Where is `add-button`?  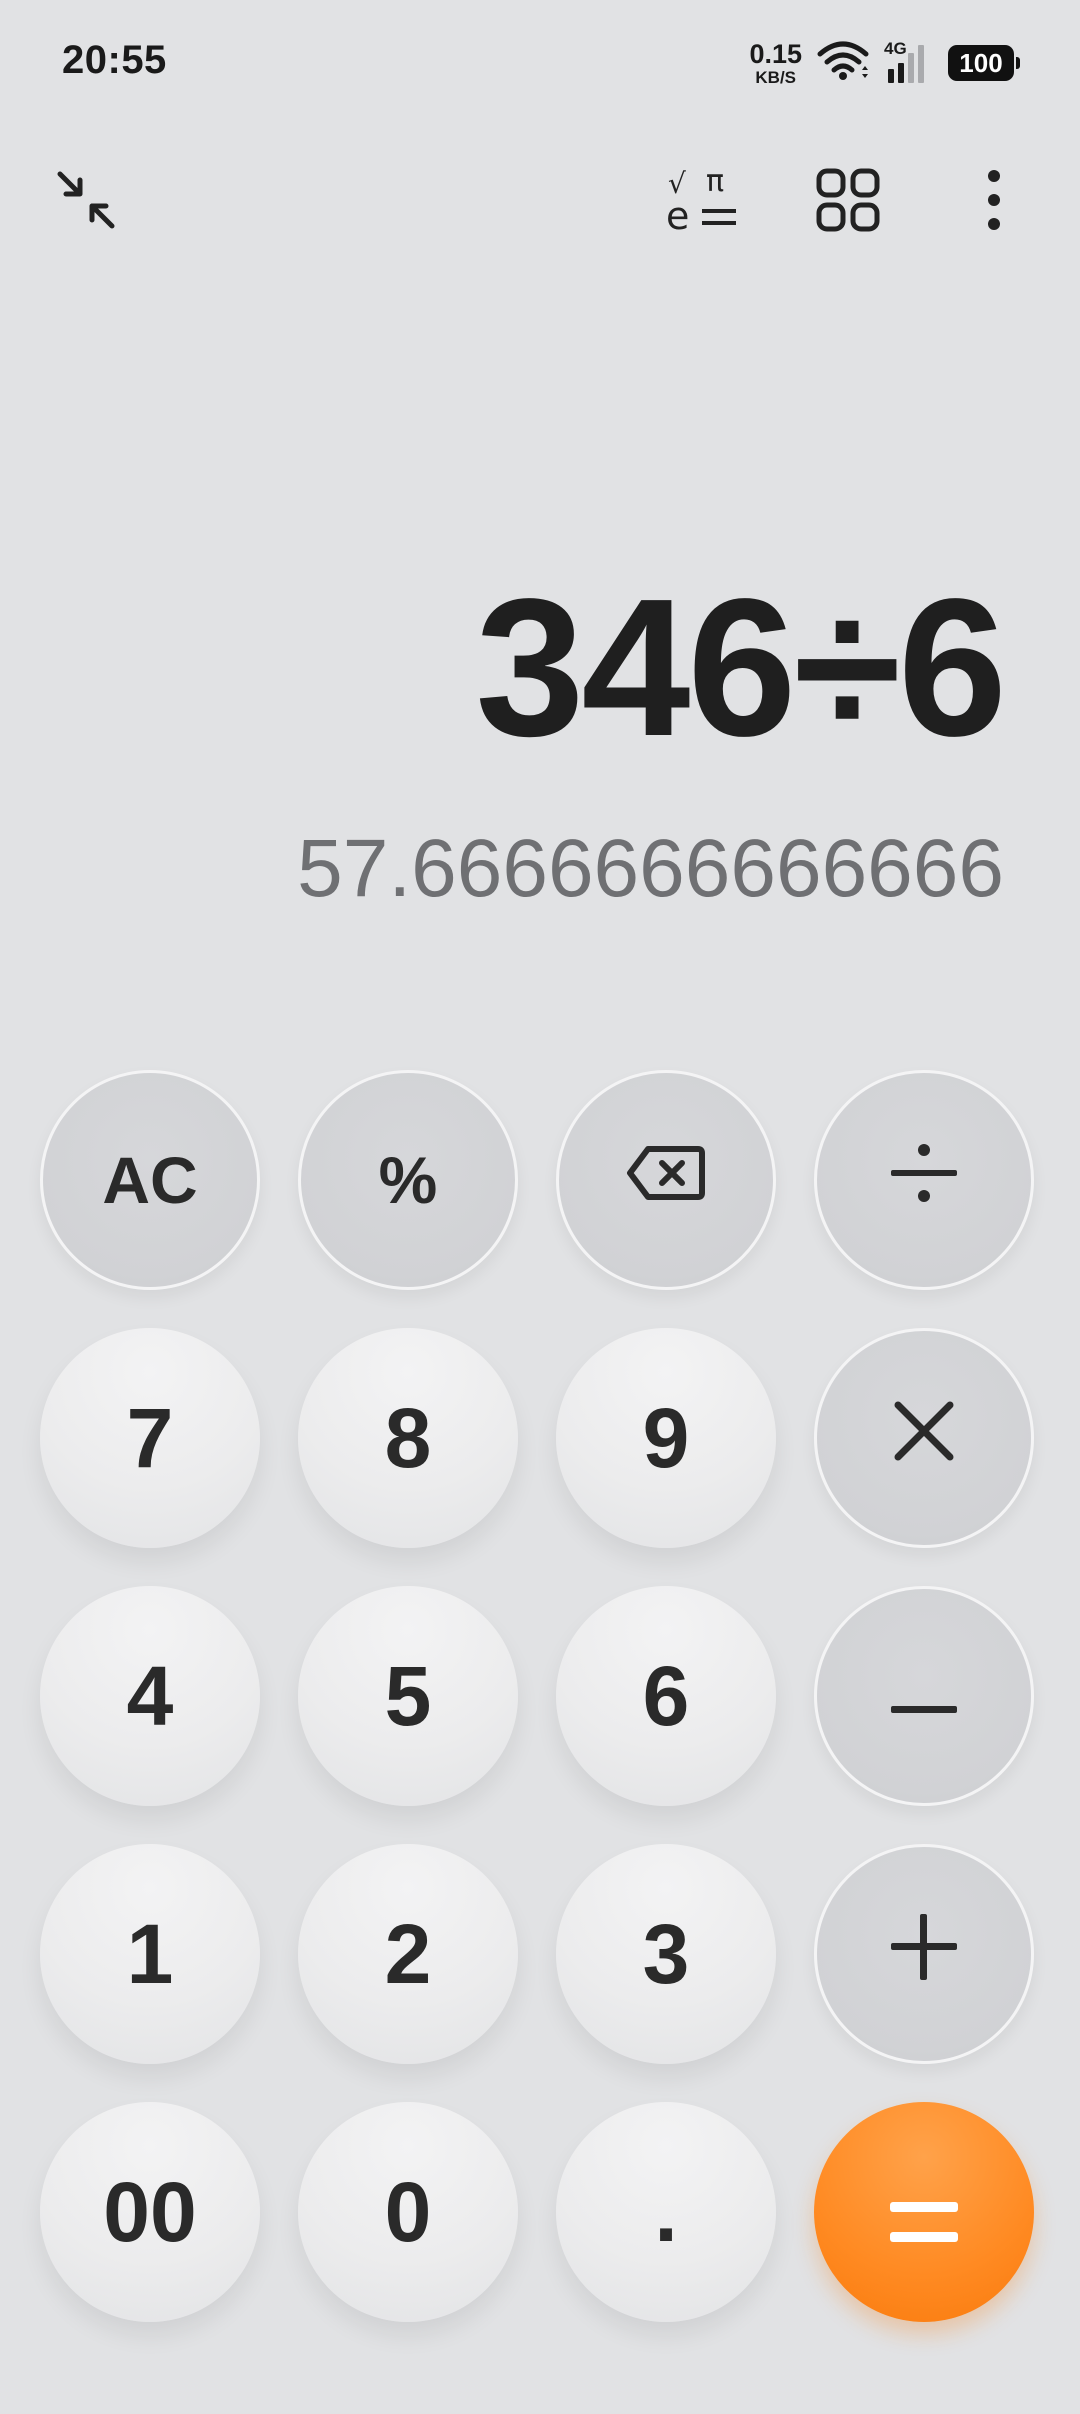
add-button is located at coordinates (924, 1954).